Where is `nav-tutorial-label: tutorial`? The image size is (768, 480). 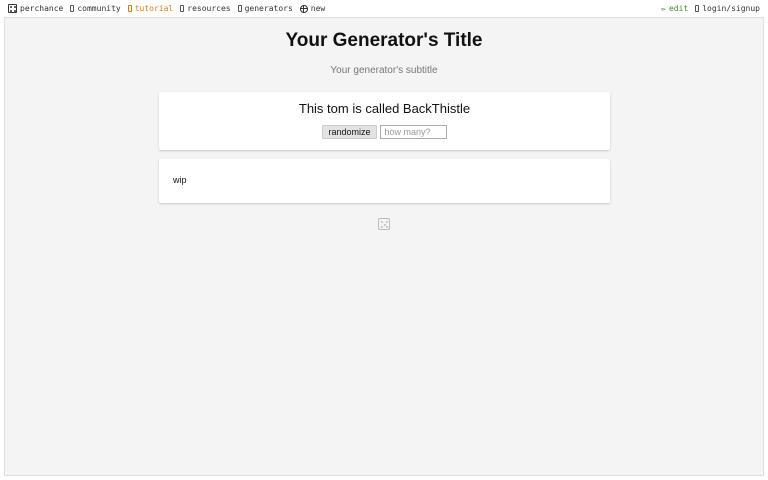 nav-tutorial-label: tutorial is located at coordinates (154, 8).